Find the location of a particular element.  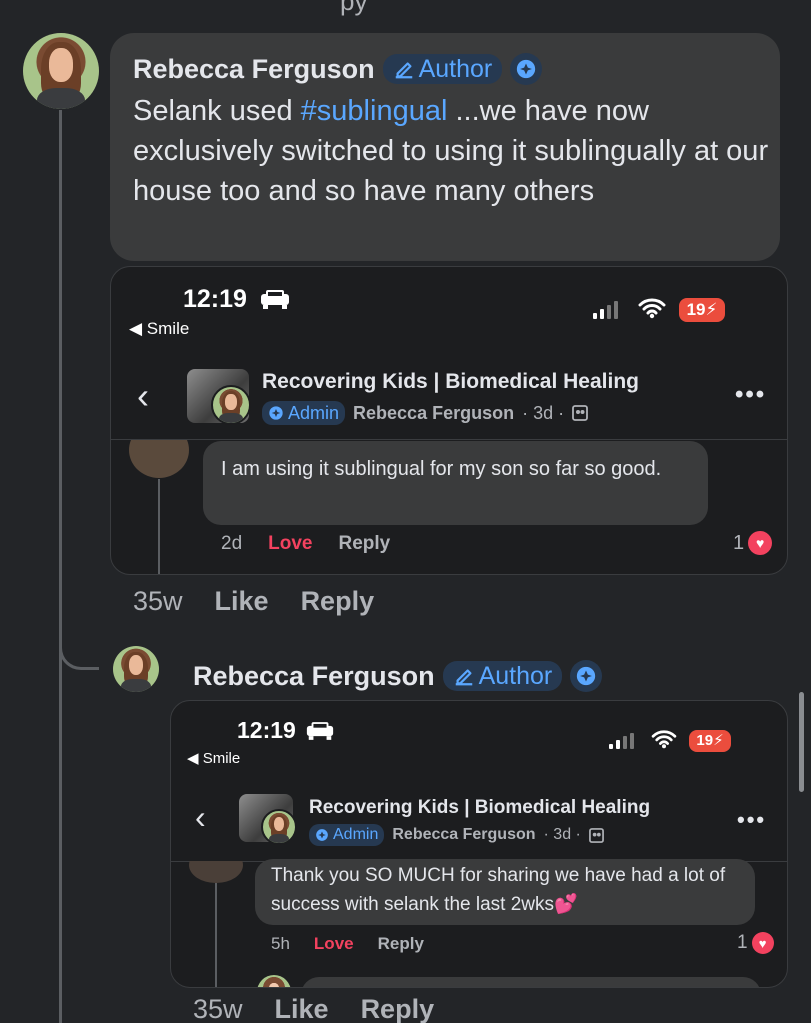

thread-connector is located at coordinates (79, 650).